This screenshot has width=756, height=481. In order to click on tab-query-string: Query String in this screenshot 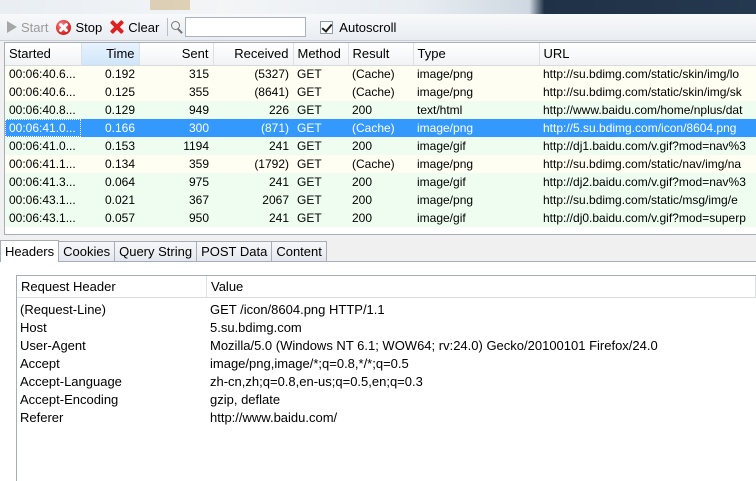, I will do `click(156, 251)`.